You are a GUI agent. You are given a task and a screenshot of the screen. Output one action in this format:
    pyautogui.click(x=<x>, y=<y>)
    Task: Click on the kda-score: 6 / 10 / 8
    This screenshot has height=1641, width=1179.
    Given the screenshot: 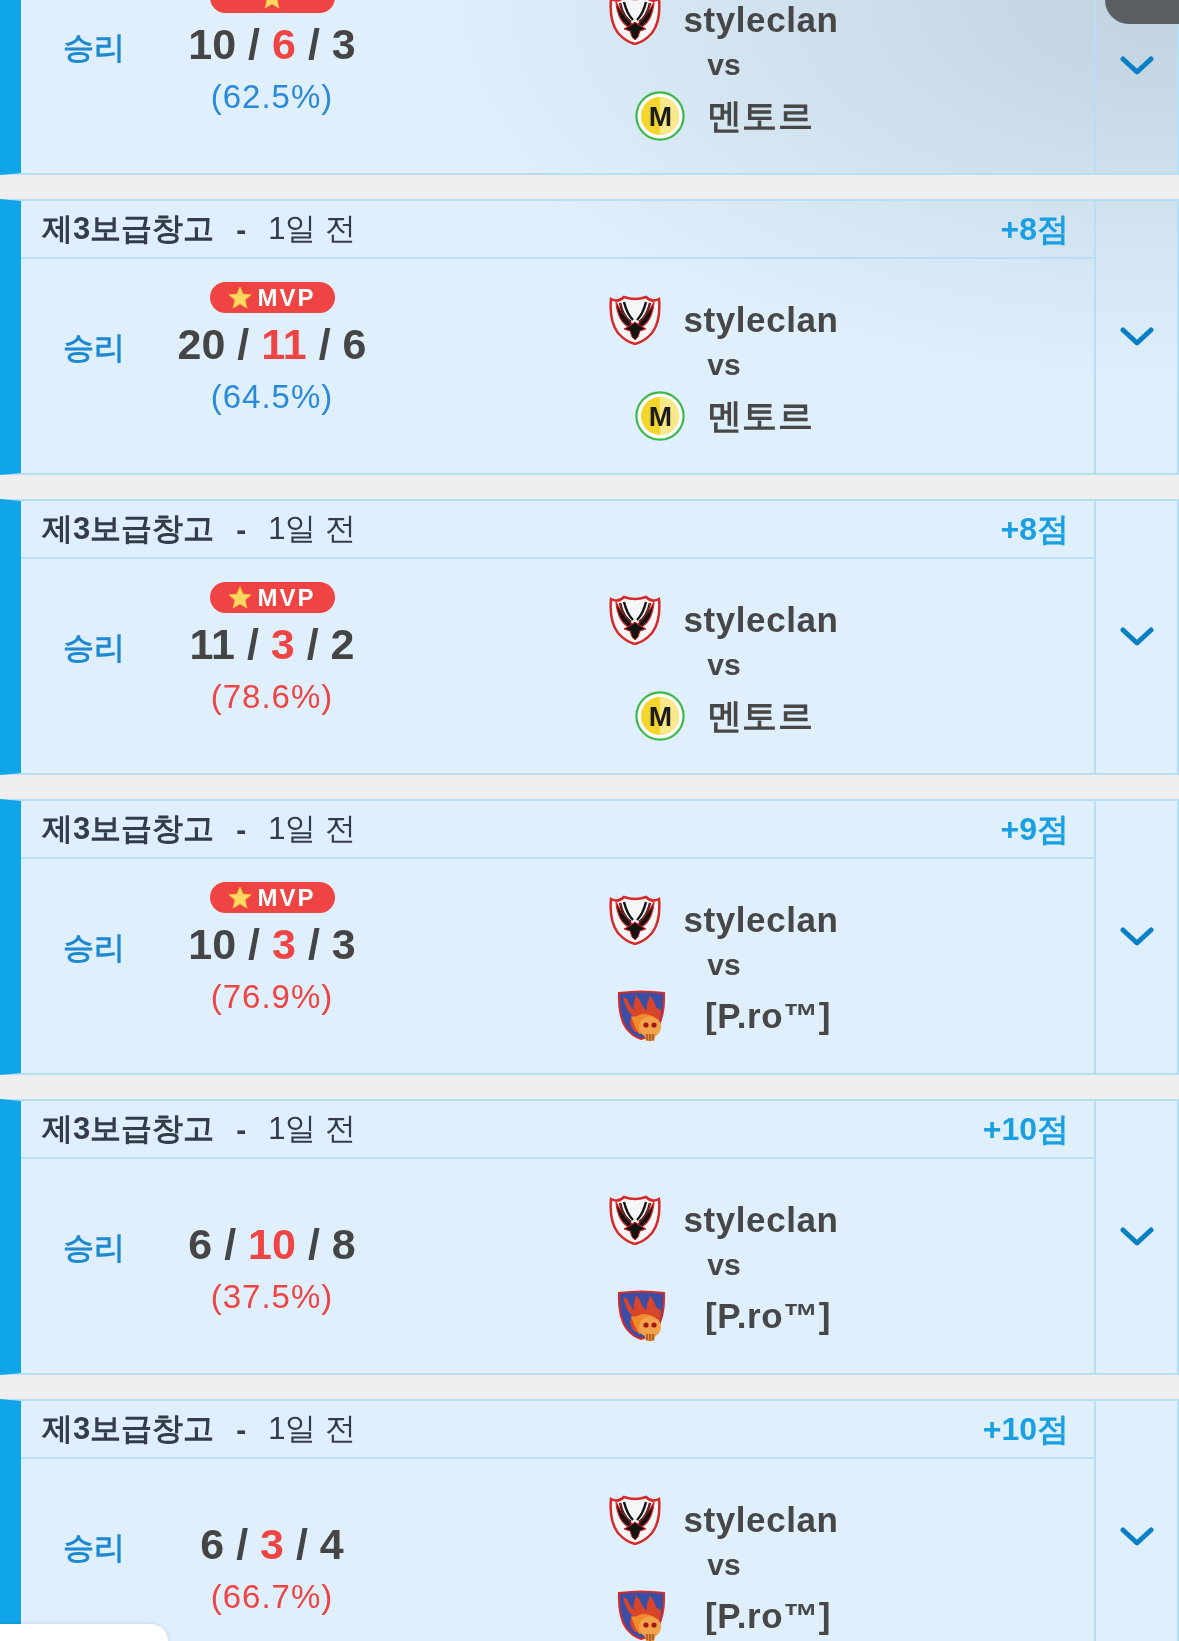 What is the action you would take?
    pyautogui.click(x=272, y=1244)
    